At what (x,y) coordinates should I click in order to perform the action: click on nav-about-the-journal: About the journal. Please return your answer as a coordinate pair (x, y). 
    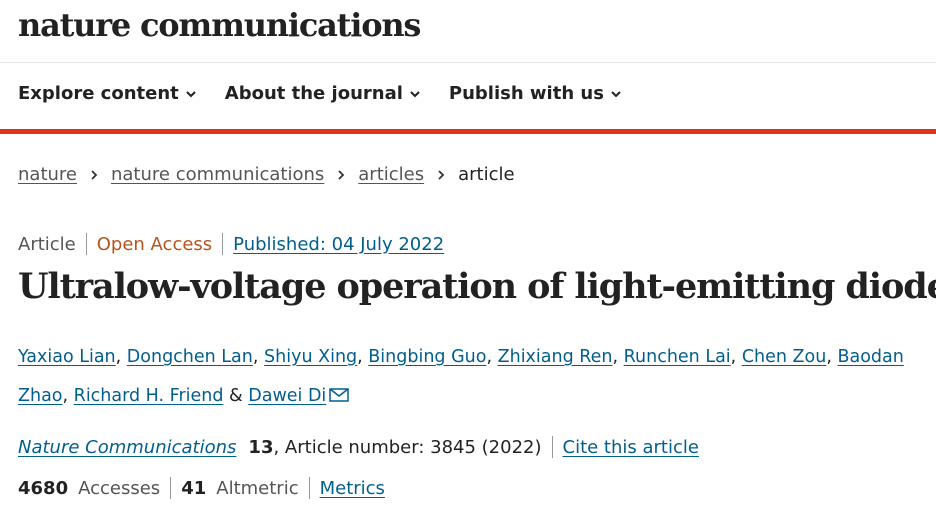
    Looking at the image, I should click on (323, 93).